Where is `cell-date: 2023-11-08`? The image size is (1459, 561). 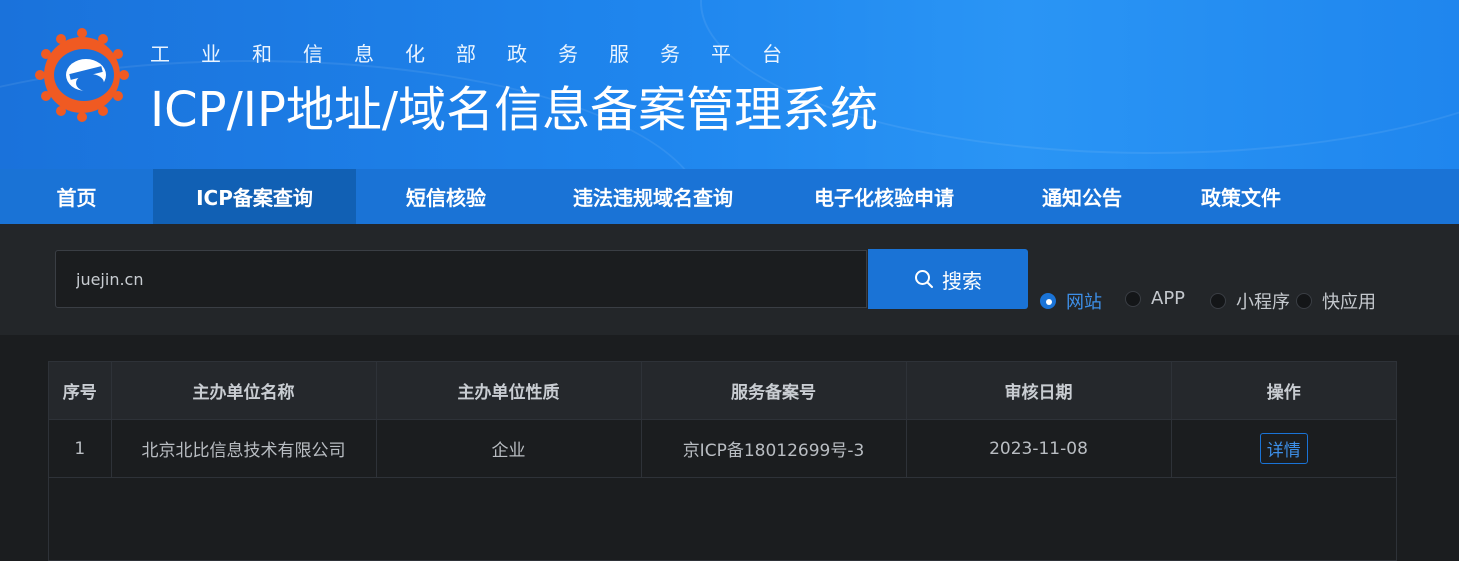
cell-date: 2023-11-08 is located at coordinates (1039, 448).